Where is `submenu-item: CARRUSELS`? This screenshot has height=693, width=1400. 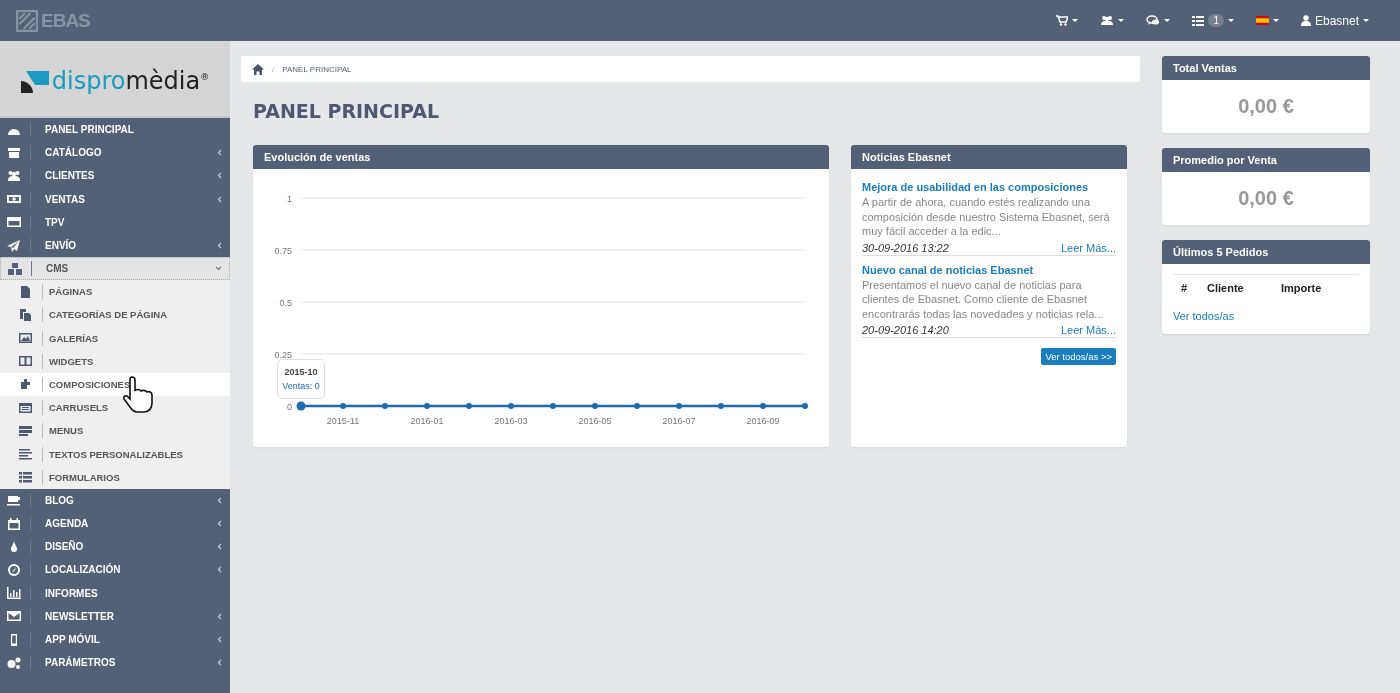 submenu-item: CARRUSELS is located at coordinates (115, 408).